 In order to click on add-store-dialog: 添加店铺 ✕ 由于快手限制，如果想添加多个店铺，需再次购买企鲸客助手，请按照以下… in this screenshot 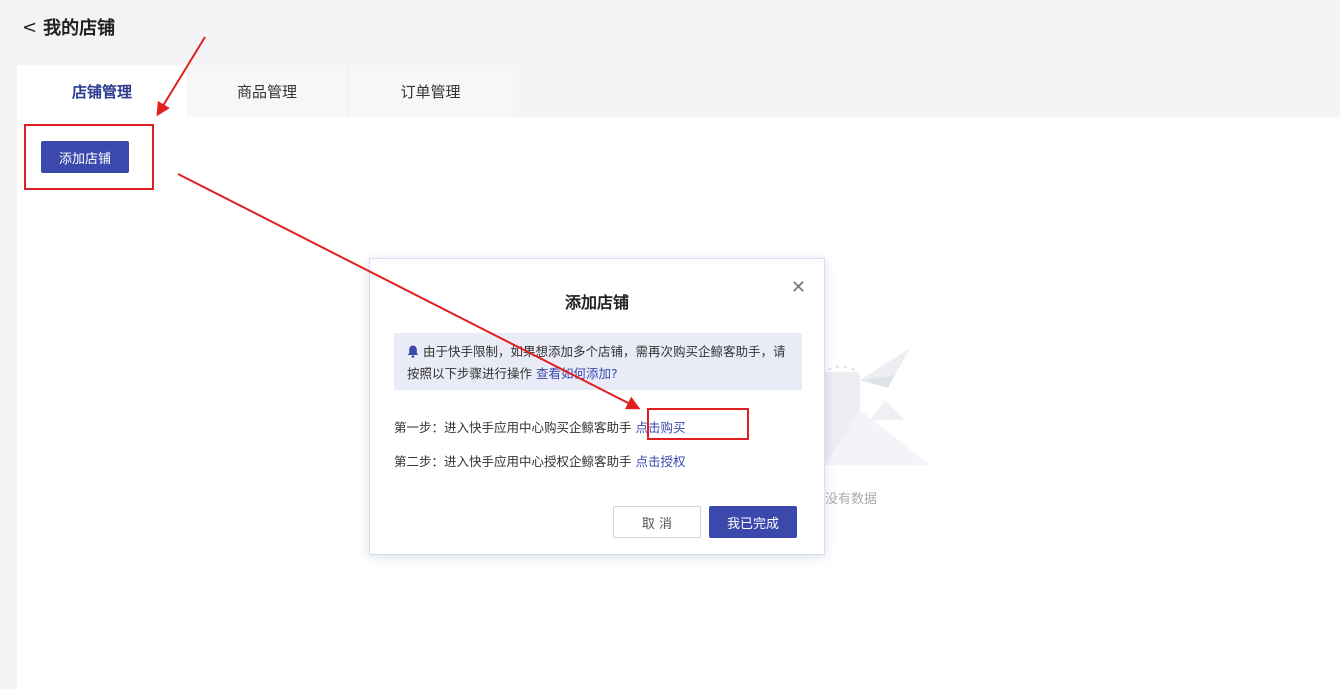, I will do `click(597, 406)`.